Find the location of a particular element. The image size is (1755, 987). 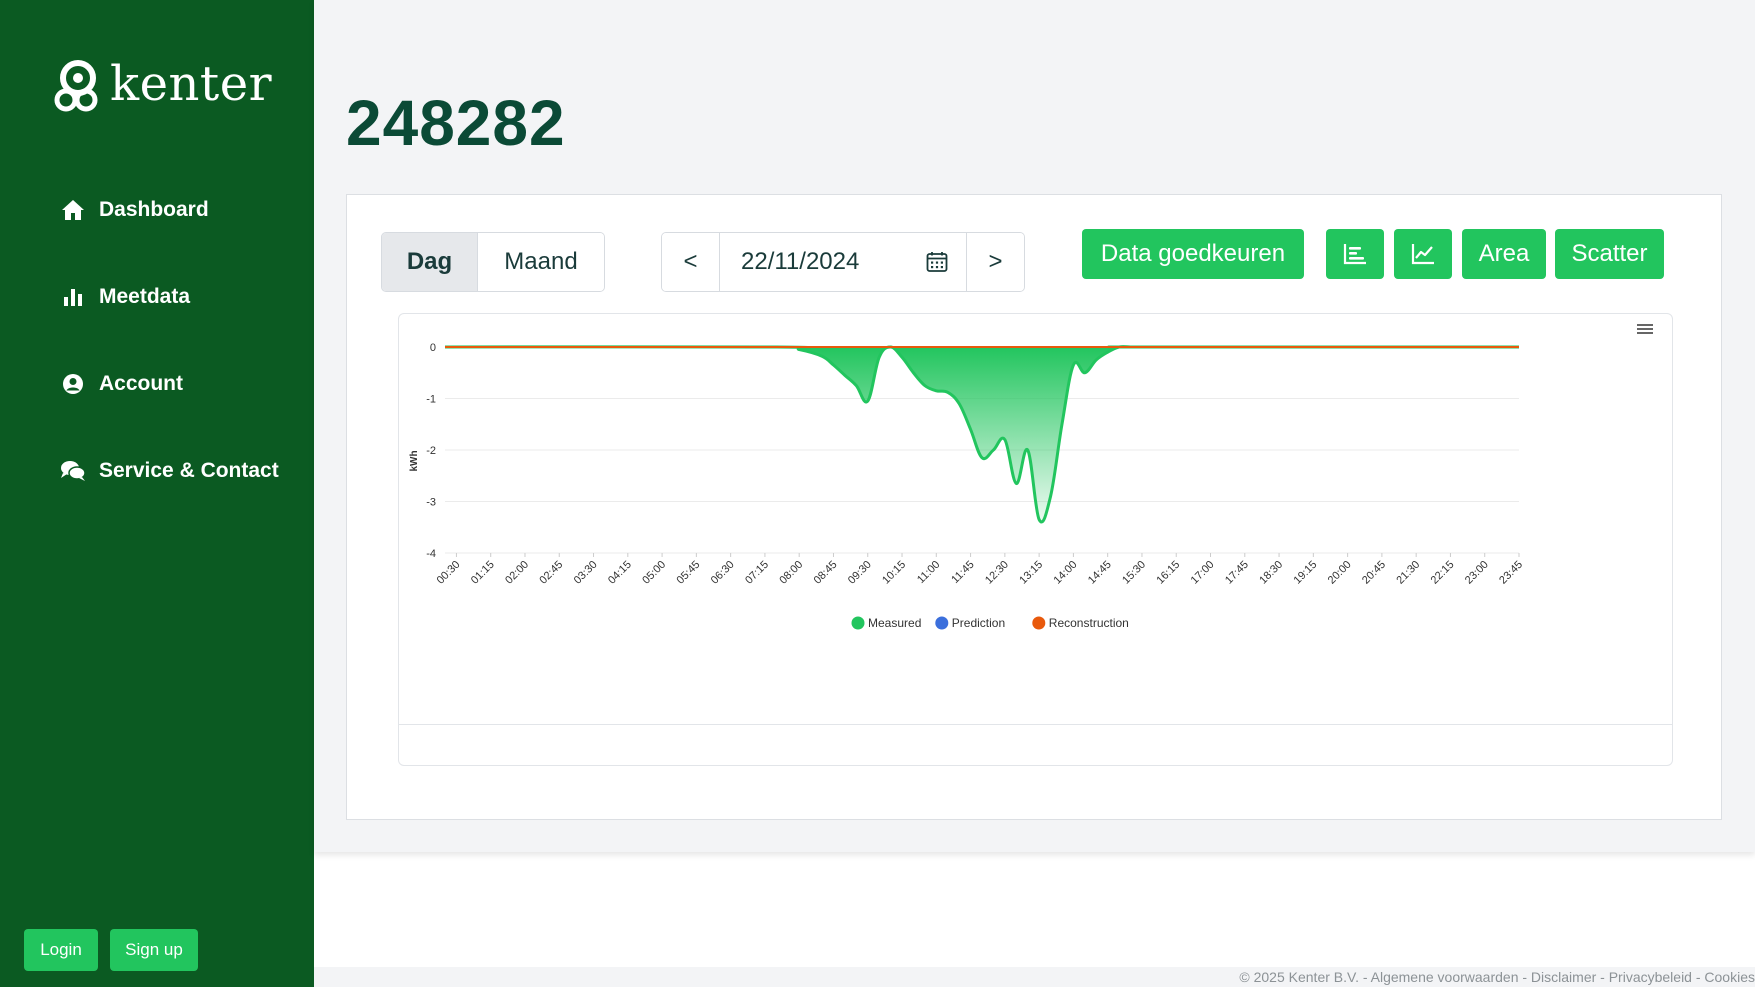

x-tick-label: 05:00 is located at coordinates (654, 573).